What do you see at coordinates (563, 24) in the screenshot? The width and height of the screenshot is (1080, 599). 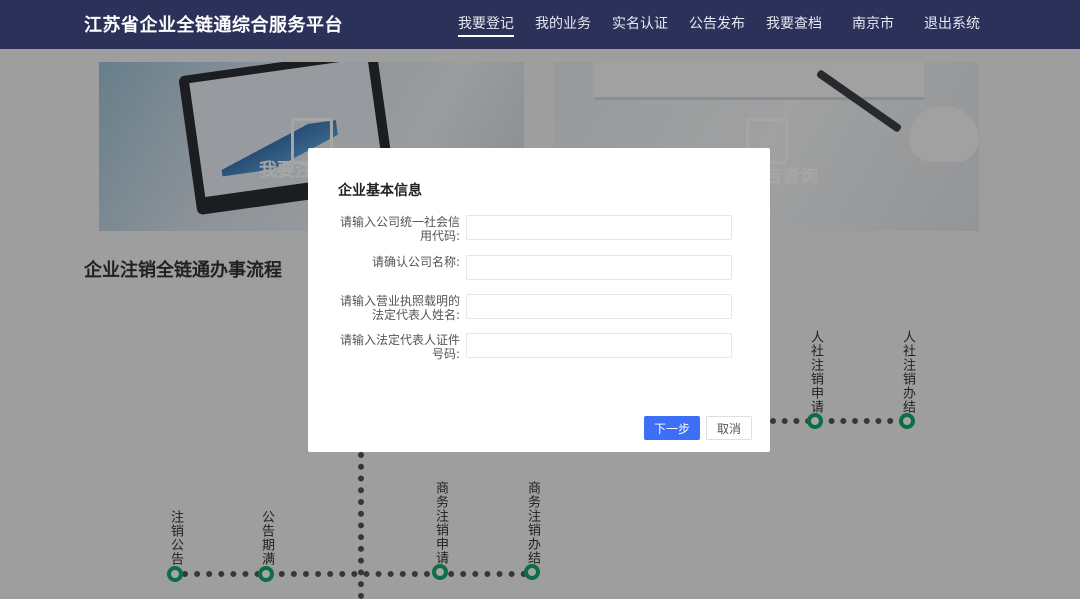 I see `nav-item-my-business: 我的业务` at bounding box center [563, 24].